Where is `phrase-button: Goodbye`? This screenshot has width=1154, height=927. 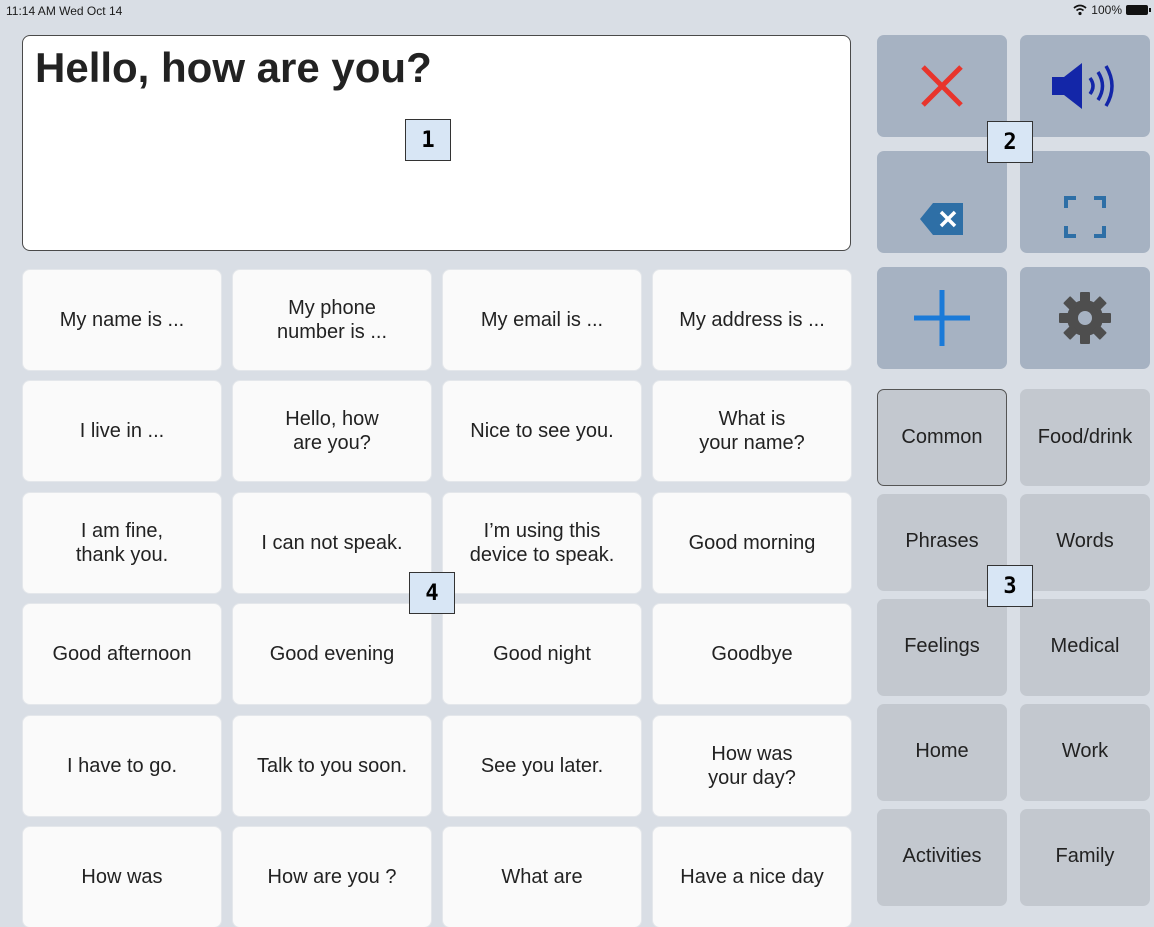
phrase-button: Goodbye is located at coordinates (752, 654).